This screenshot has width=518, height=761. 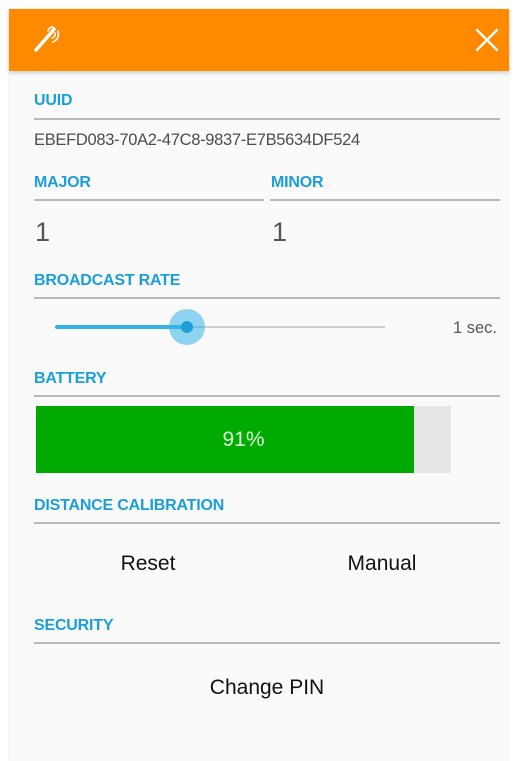 I want to click on minor-label: MINOR, so click(x=297, y=182).